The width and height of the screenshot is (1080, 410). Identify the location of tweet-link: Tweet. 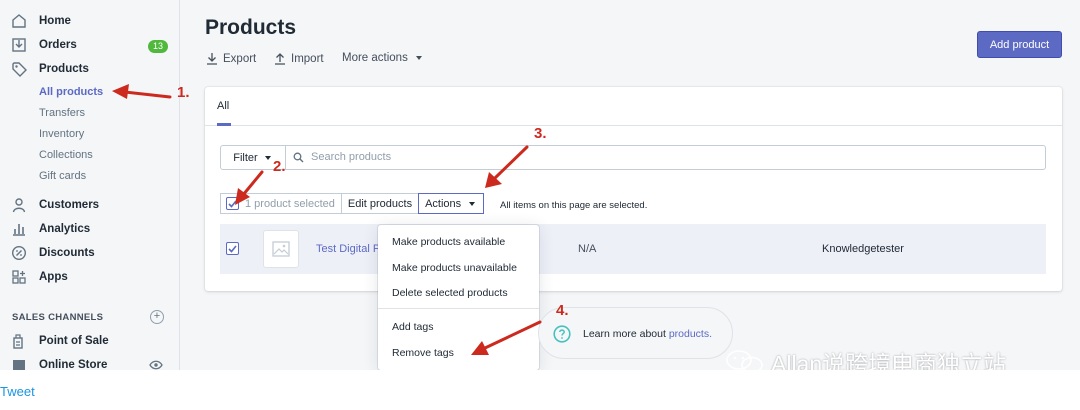
(17, 391).